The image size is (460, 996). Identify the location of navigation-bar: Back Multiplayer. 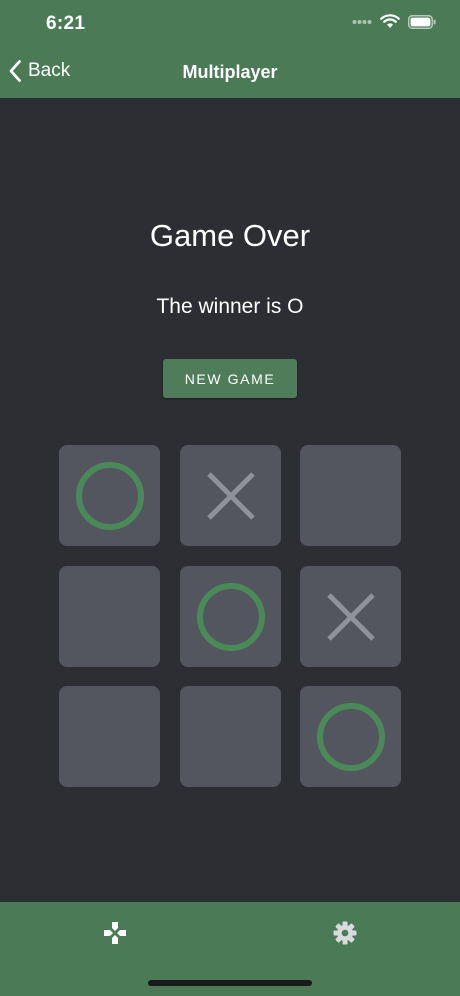
(230, 73).